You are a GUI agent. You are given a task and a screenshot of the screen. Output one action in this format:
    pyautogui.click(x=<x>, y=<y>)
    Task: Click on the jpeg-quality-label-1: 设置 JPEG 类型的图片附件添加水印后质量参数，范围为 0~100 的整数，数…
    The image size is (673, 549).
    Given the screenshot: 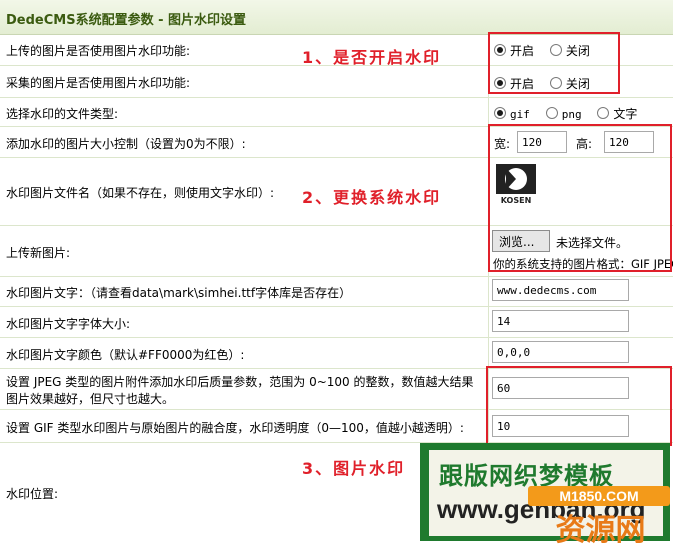 What is the action you would take?
    pyautogui.click(x=240, y=382)
    